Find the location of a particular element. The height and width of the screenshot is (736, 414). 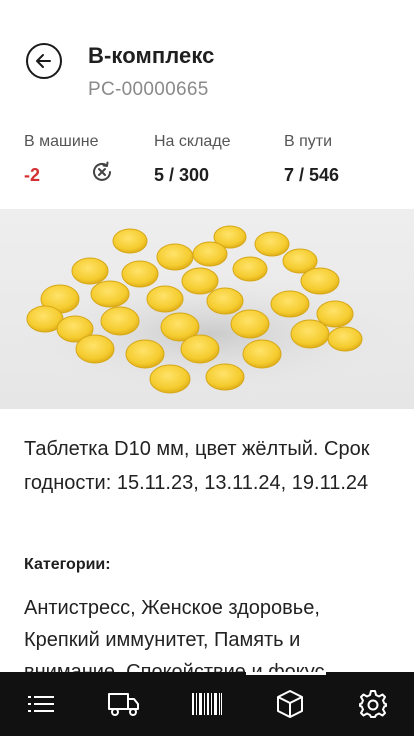

categories-label: Категории: is located at coordinates (67, 564).